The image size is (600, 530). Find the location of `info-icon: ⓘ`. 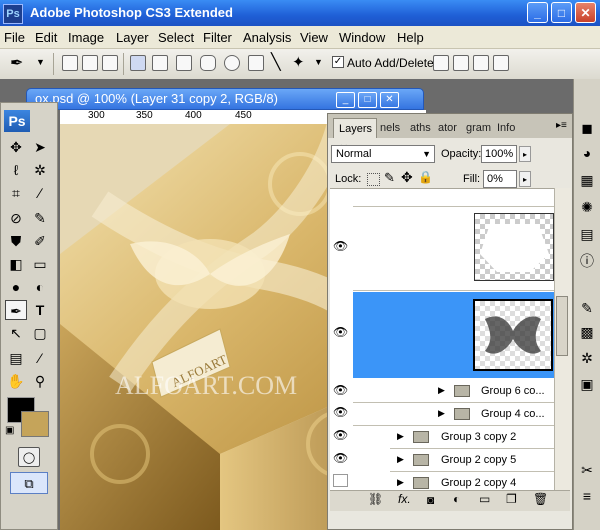

info-icon: ⓘ is located at coordinates (587, 261).